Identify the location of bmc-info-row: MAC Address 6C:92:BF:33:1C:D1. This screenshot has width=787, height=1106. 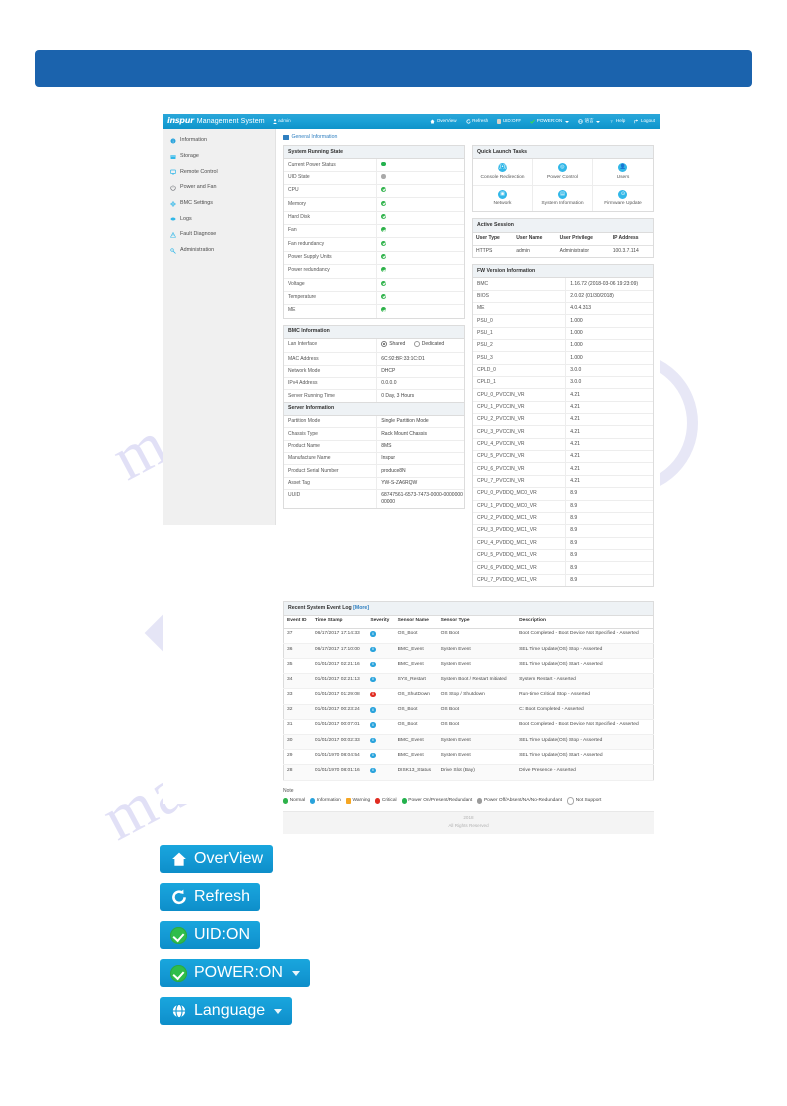
(374, 359).